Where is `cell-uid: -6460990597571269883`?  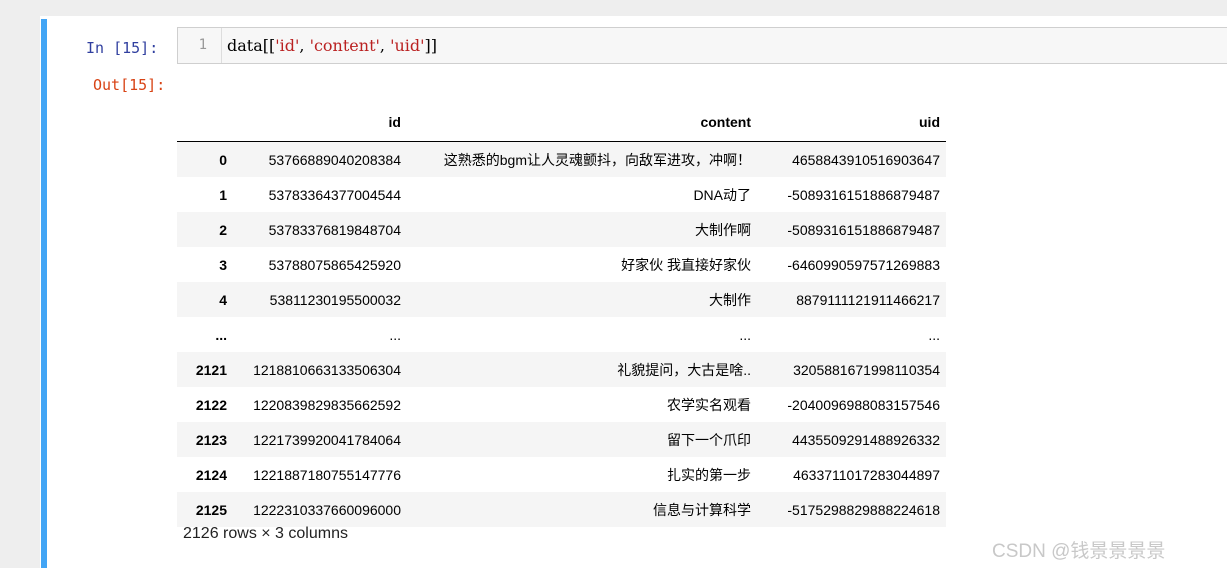 cell-uid: -6460990597571269883 is located at coordinates (863, 264).